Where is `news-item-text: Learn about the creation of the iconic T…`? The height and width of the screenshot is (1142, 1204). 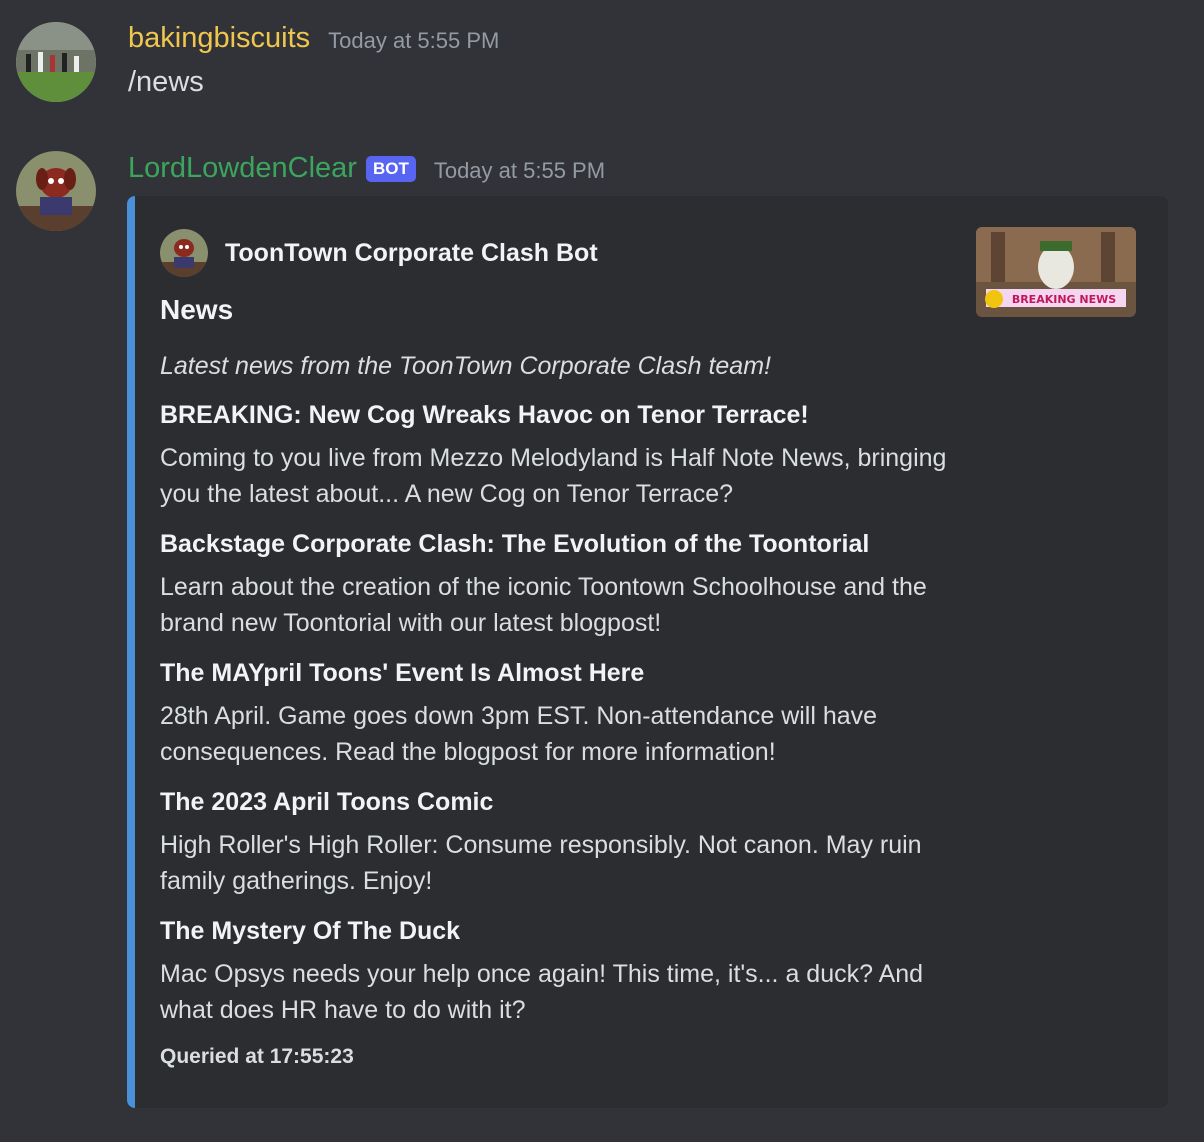 news-item-text: Learn about the creation of the iconic T… is located at coordinates (543, 605).